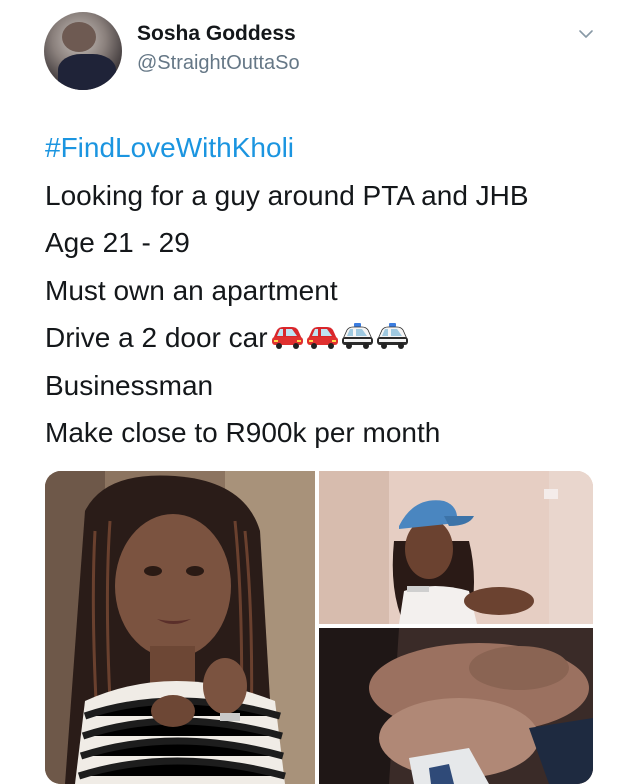  I want to click on chevron-down-icon, so click(586, 34).